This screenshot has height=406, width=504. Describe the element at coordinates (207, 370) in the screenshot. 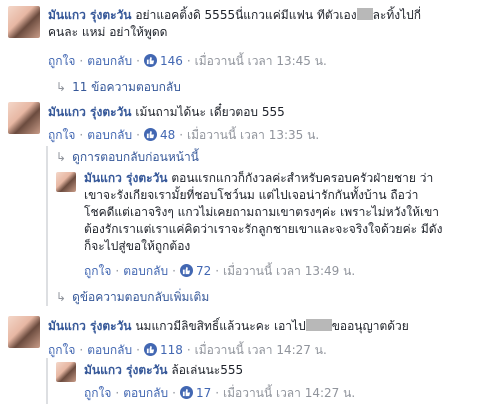

I see `comment-text: ล้อเล่นนะ555` at that location.